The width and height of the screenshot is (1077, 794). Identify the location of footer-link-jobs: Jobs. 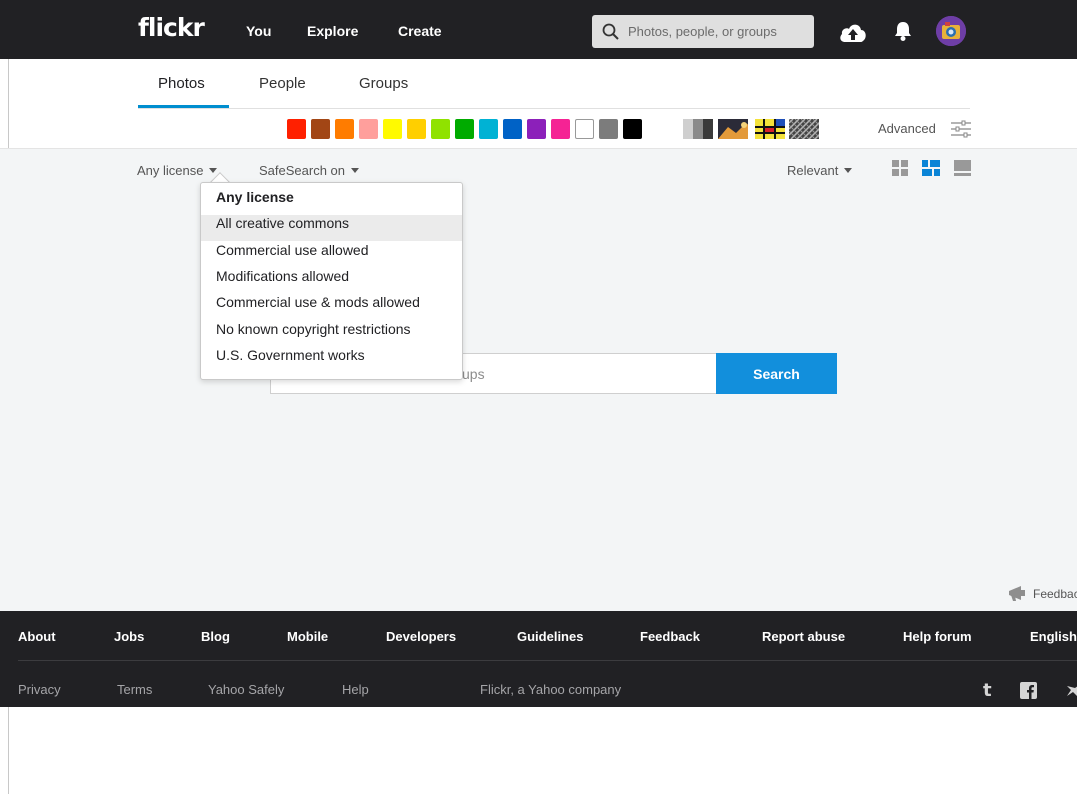
(129, 636).